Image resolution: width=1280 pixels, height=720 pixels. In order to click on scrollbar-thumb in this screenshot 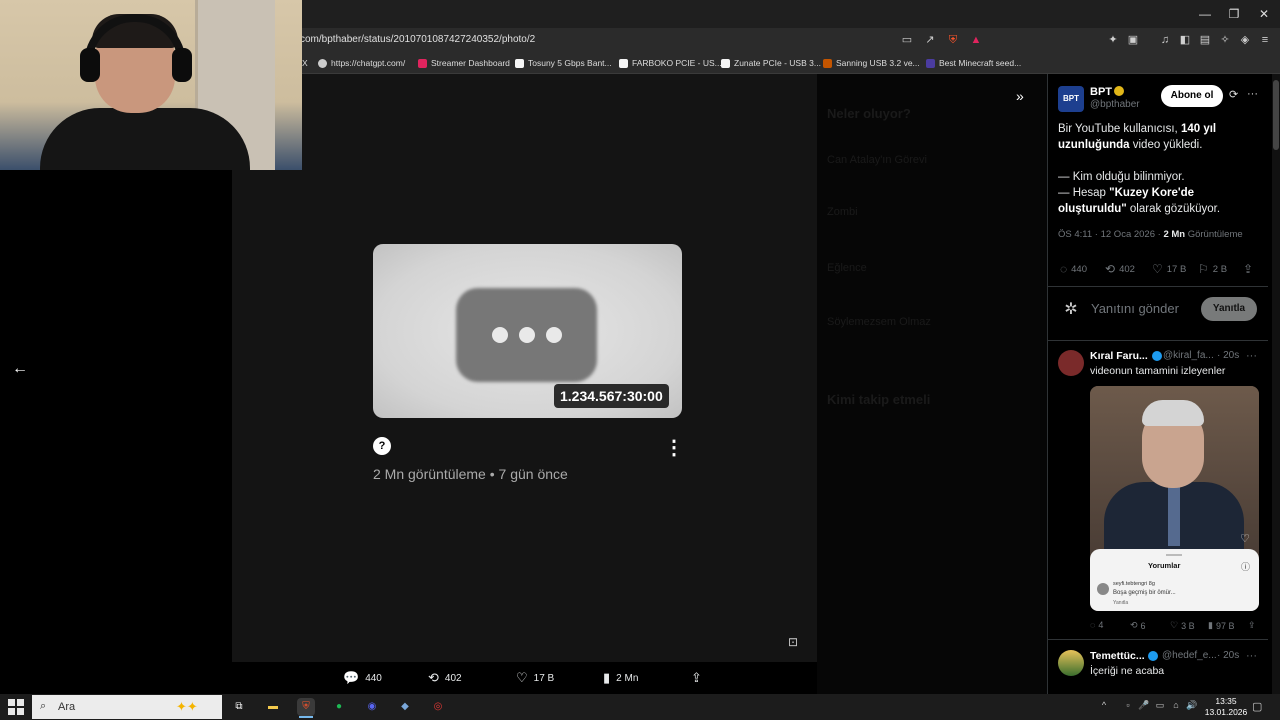, I will do `click(1276, 115)`.